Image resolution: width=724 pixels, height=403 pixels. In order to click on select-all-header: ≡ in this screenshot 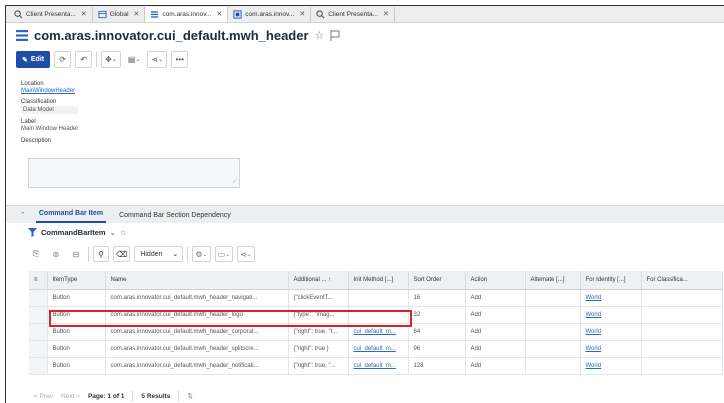, I will do `click(38, 280)`.